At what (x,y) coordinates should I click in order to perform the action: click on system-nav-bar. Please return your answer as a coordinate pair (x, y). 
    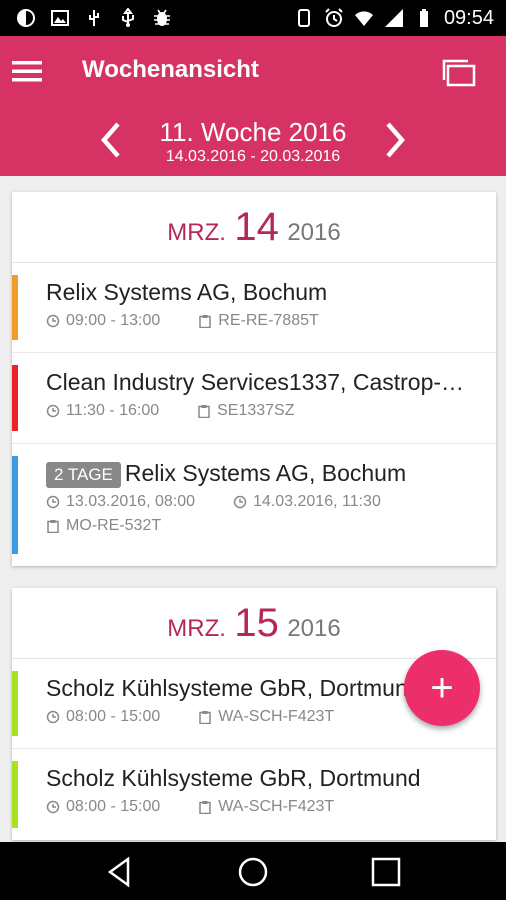
    Looking at the image, I should click on (253, 871).